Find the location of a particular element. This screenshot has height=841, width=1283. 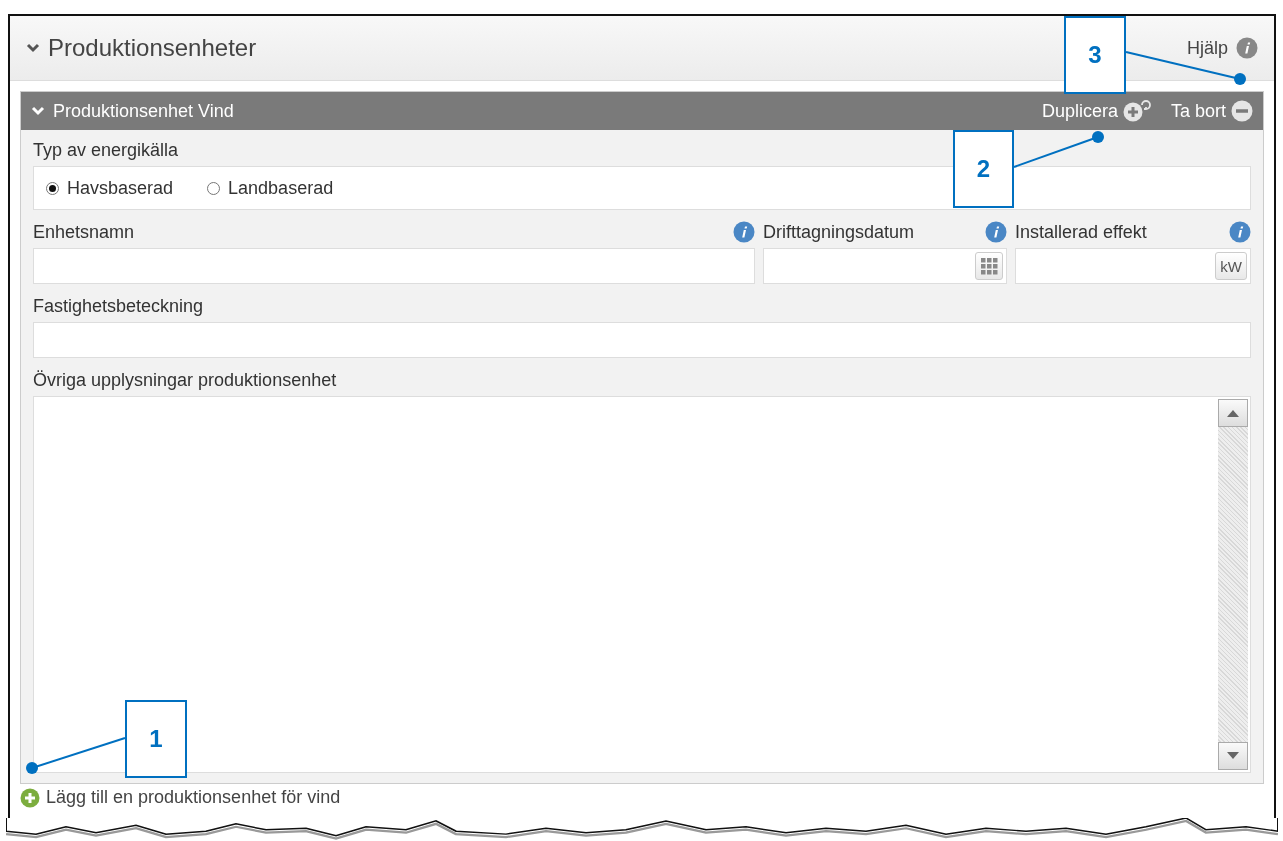

calendar-button is located at coordinates (989, 266).